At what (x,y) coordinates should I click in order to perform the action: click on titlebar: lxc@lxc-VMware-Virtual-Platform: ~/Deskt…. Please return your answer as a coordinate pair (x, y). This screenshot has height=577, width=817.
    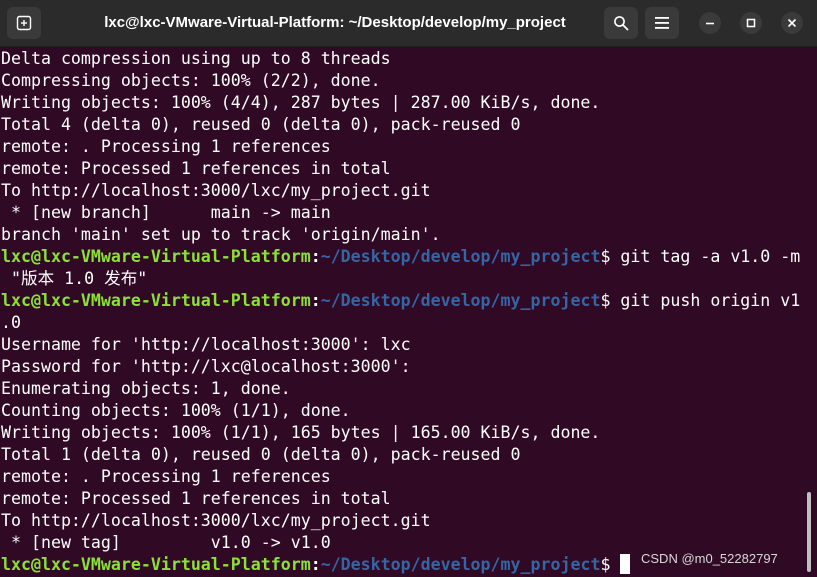
    Looking at the image, I should click on (408, 23).